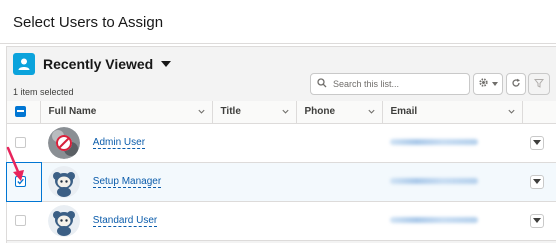 The height and width of the screenshot is (243, 556). Describe the element at coordinates (452, 112) in the screenshot. I see `column-header-email: Email` at that location.